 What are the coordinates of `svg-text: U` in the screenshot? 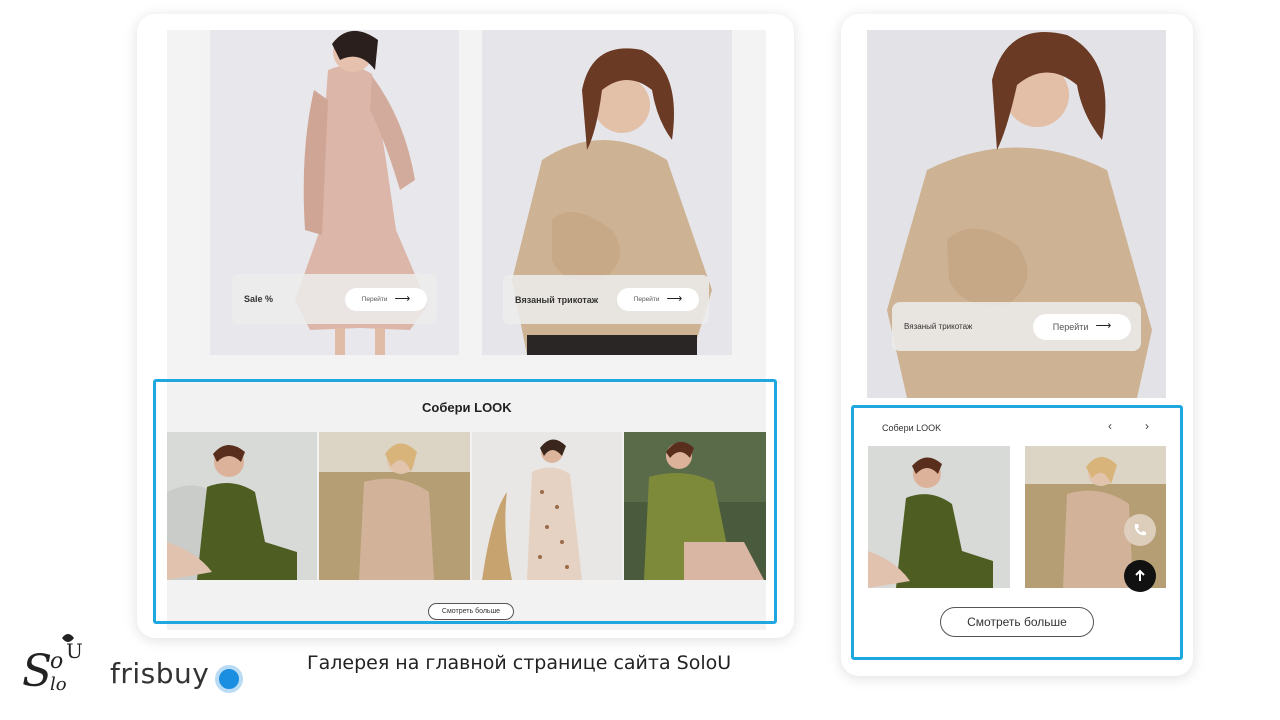 It's located at (74, 651).